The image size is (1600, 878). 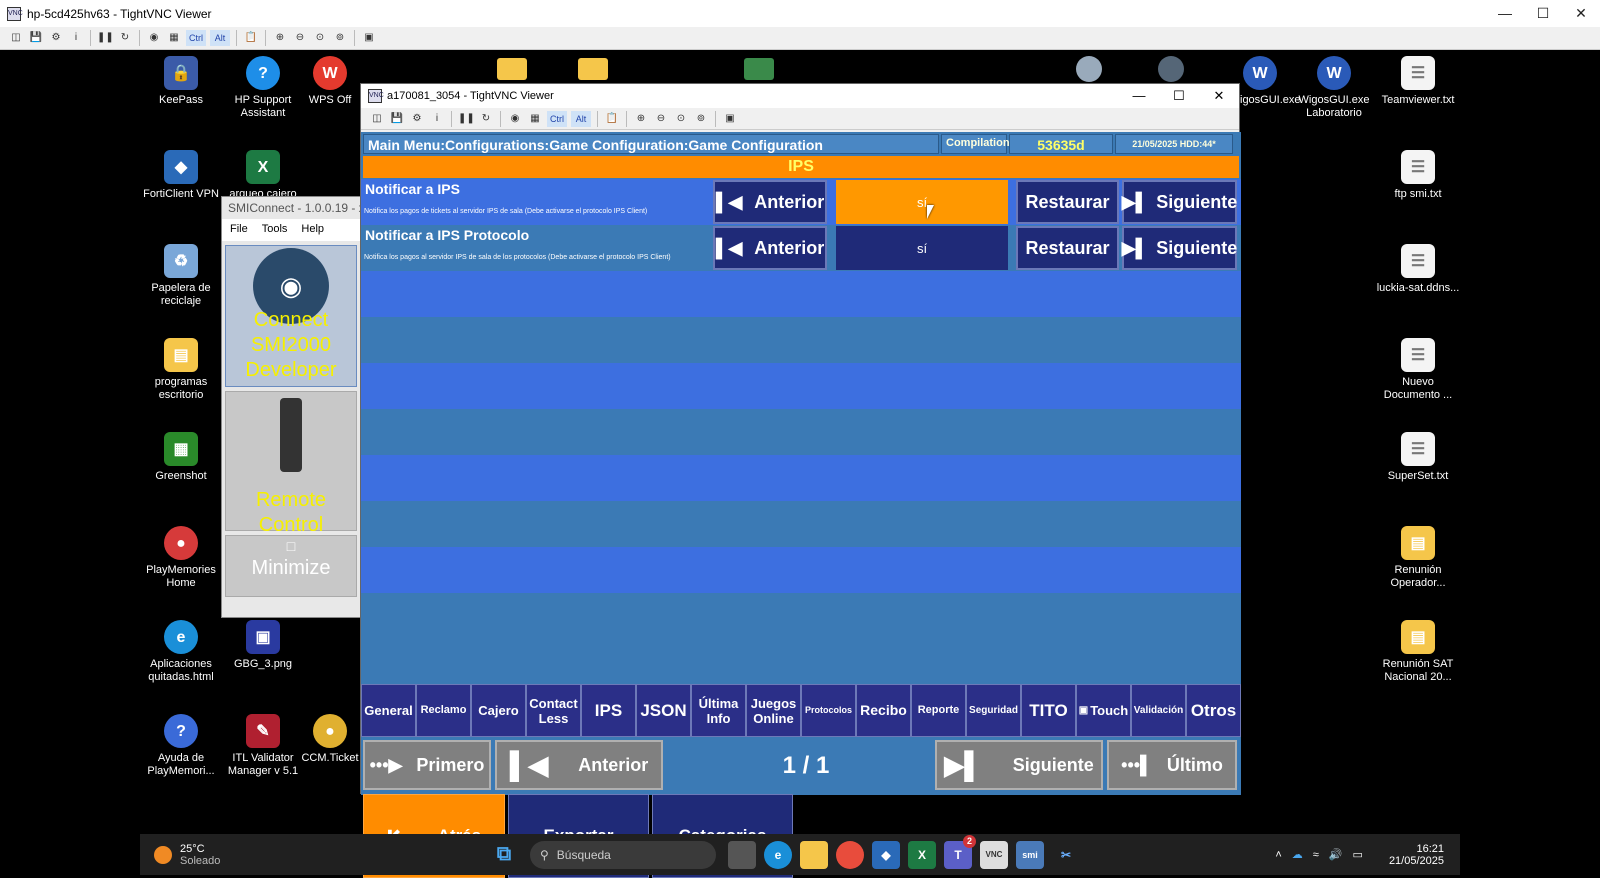 I want to click on desktop-icon-wps: W WPS Off, so click(x=330, y=81).